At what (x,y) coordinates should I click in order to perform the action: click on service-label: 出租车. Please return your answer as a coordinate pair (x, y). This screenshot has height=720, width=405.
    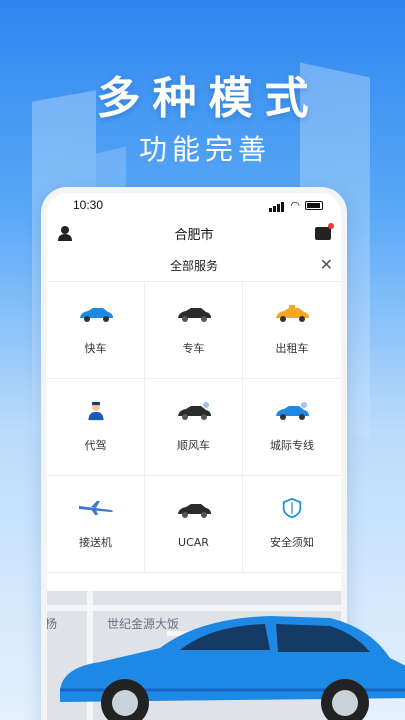
    Looking at the image, I should click on (292, 348).